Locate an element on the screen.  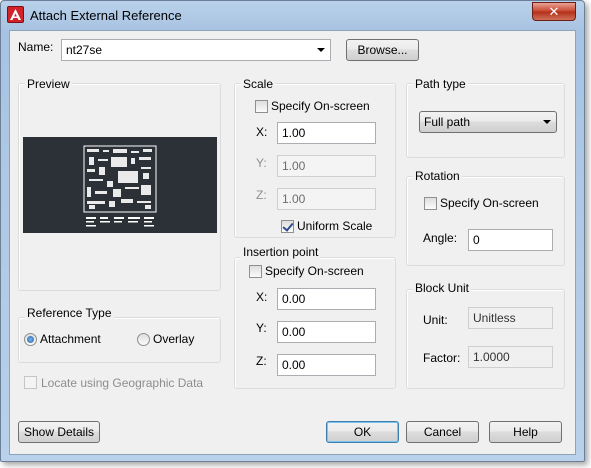
scale-y-label: Y: is located at coordinates (261, 163).